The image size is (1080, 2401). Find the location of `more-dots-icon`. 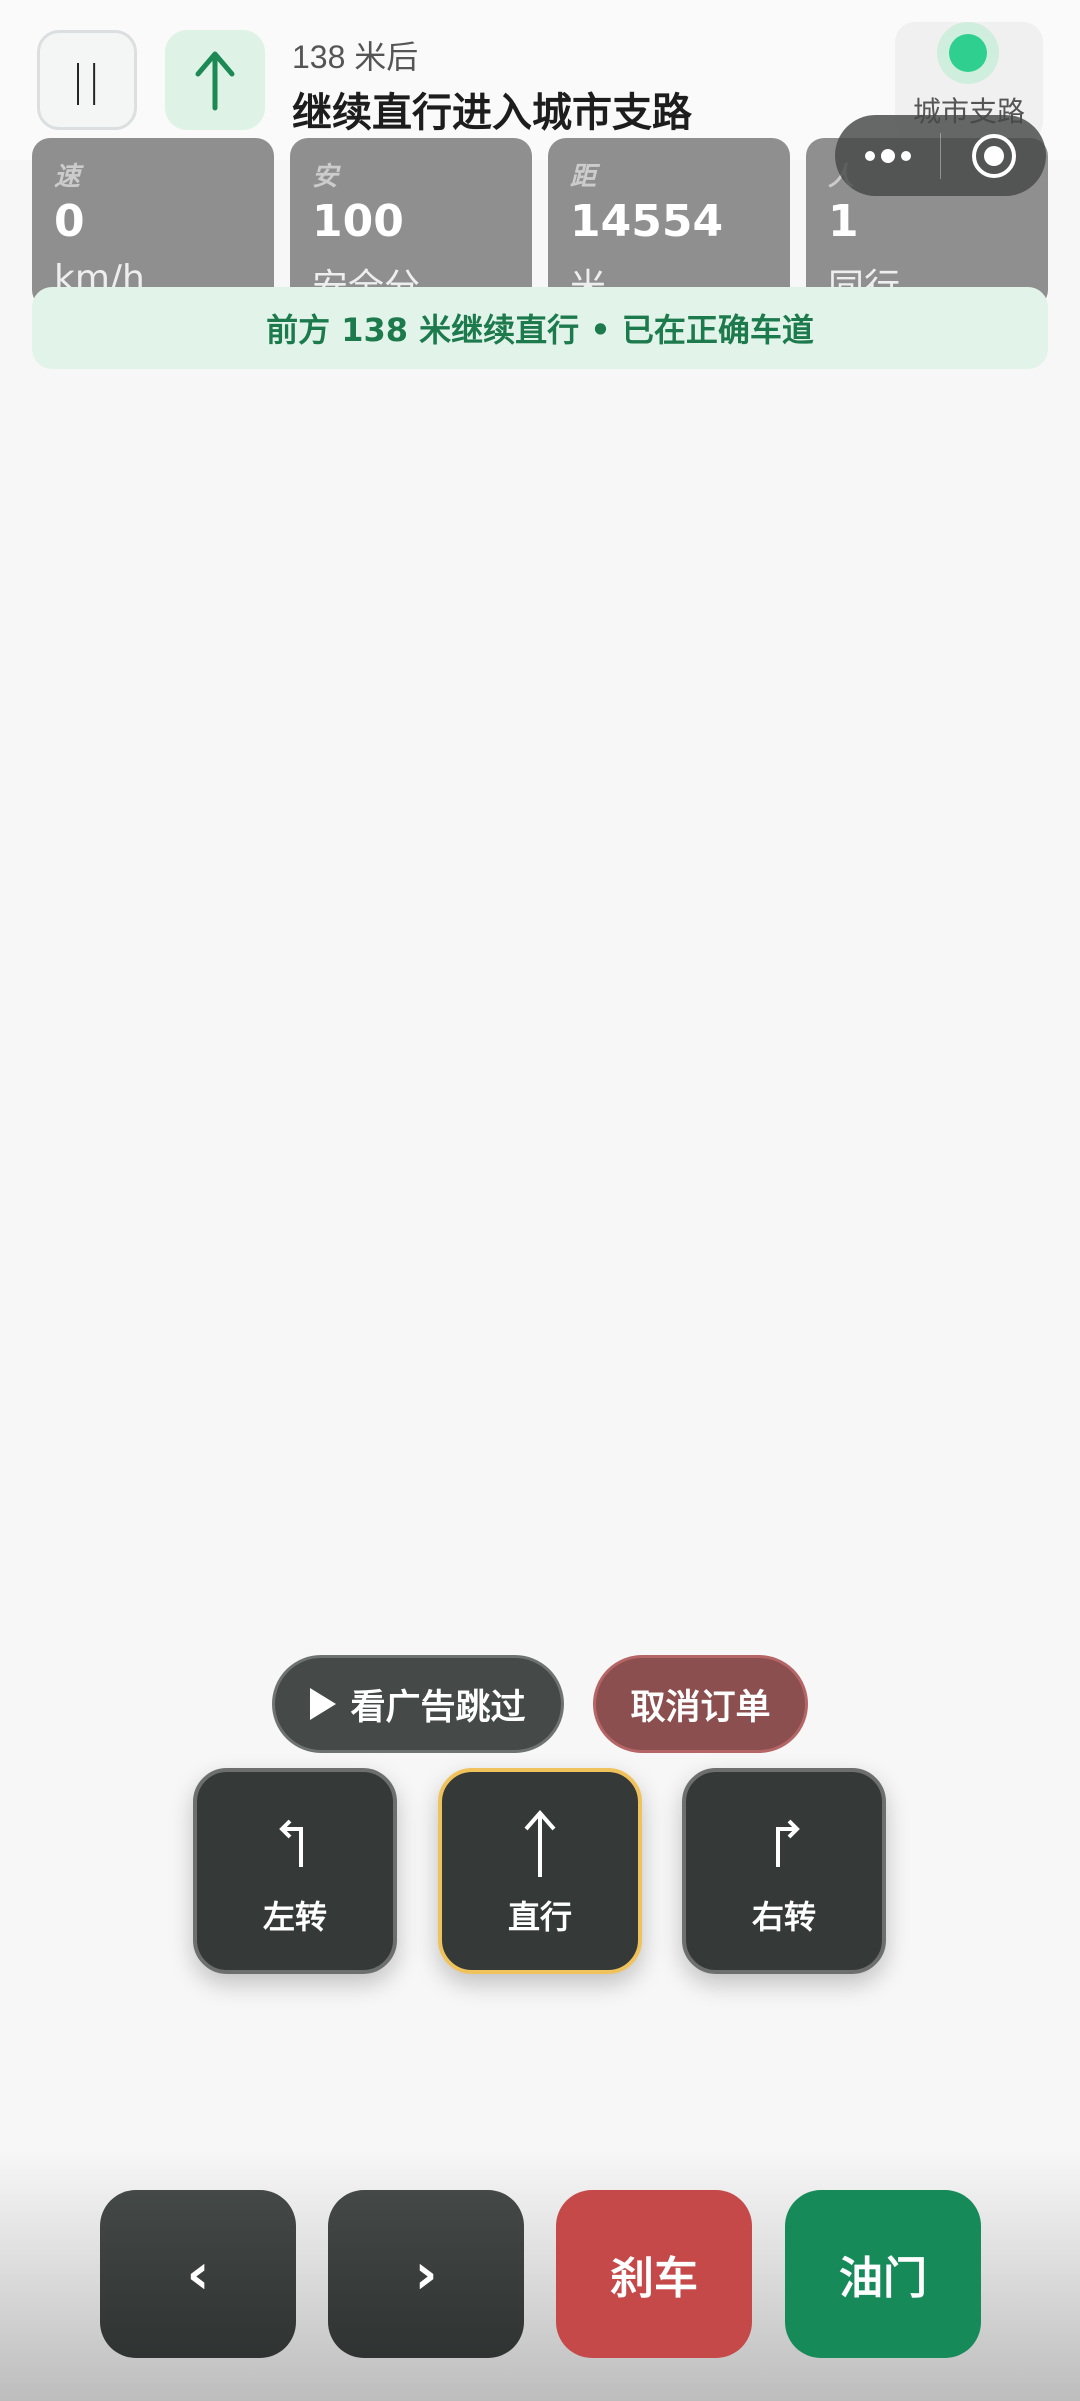

more-dots-icon is located at coordinates (887, 155).